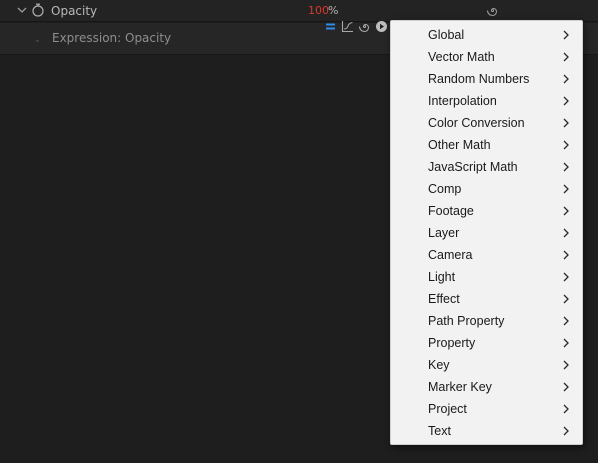  What do you see at coordinates (381, 26) in the screenshot?
I see `language-menu-icon` at bounding box center [381, 26].